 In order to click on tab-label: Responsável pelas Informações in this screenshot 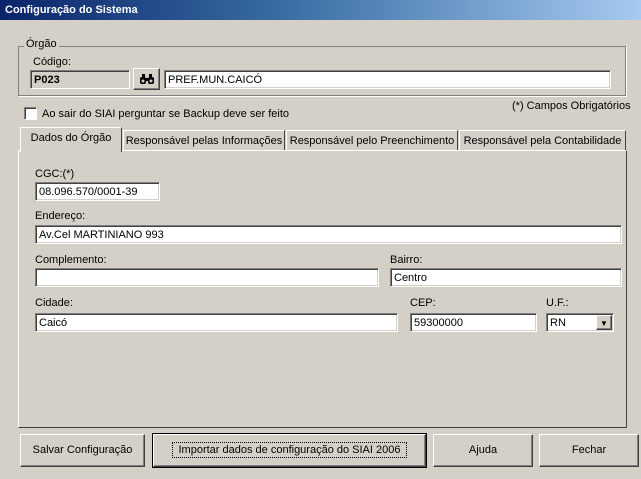, I will do `click(204, 141)`.